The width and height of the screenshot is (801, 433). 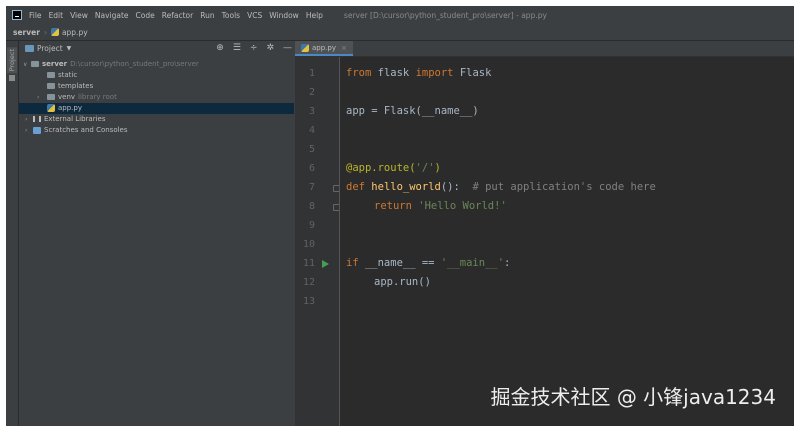 What do you see at coordinates (156, 75) in the screenshot?
I see `tree-item-static: static` at bounding box center [156, 75].